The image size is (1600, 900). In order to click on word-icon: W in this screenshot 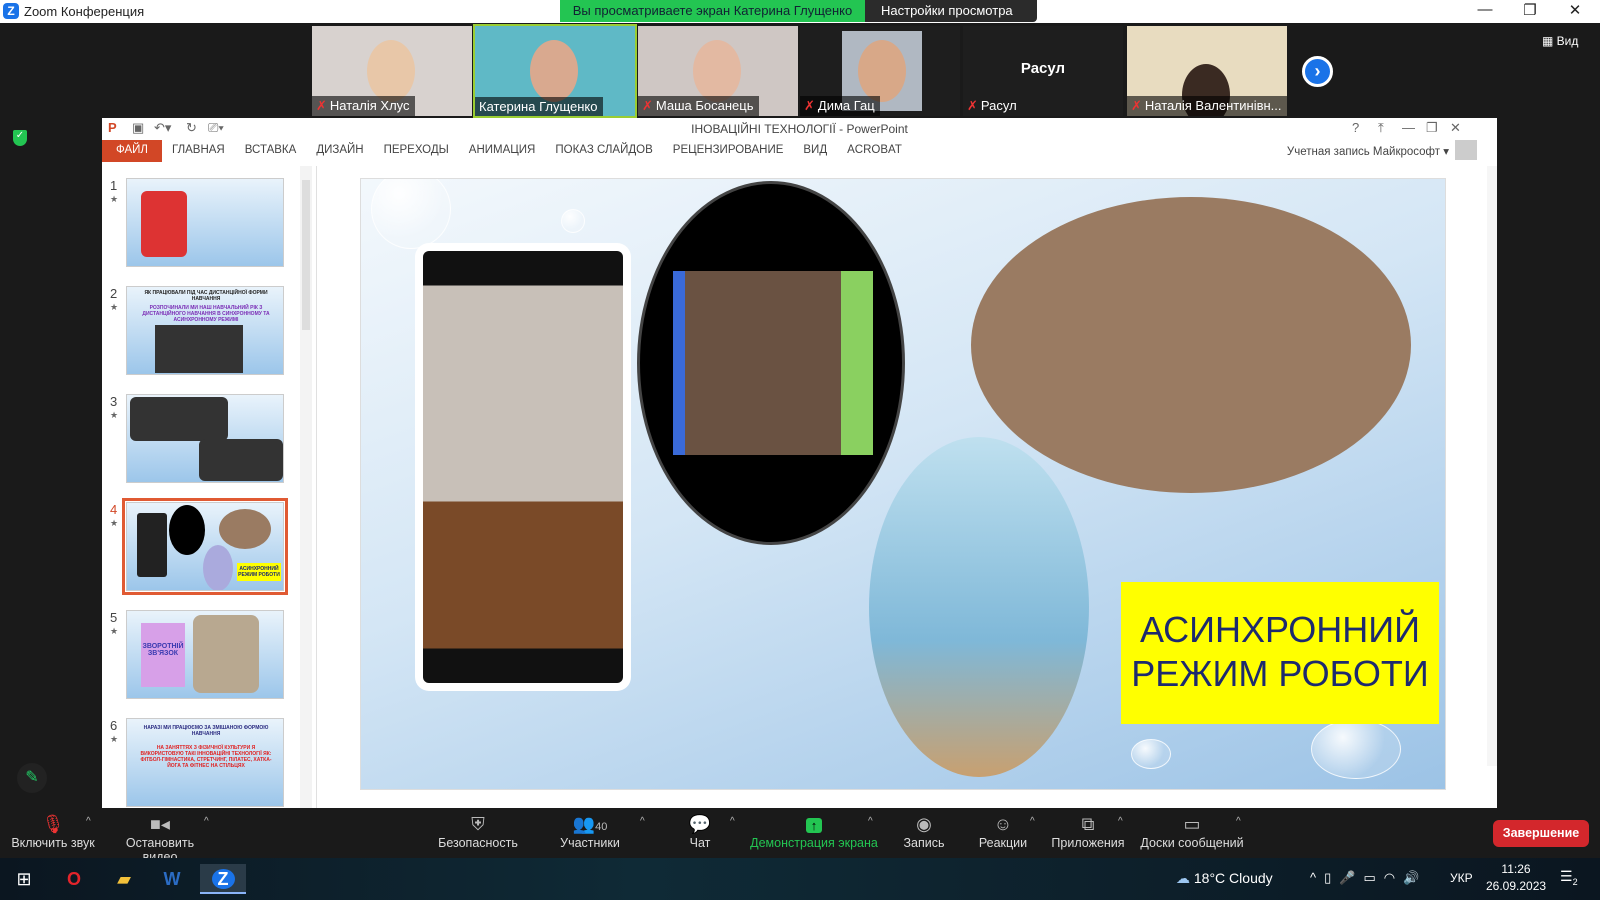, I will do `click(172, 879)`.